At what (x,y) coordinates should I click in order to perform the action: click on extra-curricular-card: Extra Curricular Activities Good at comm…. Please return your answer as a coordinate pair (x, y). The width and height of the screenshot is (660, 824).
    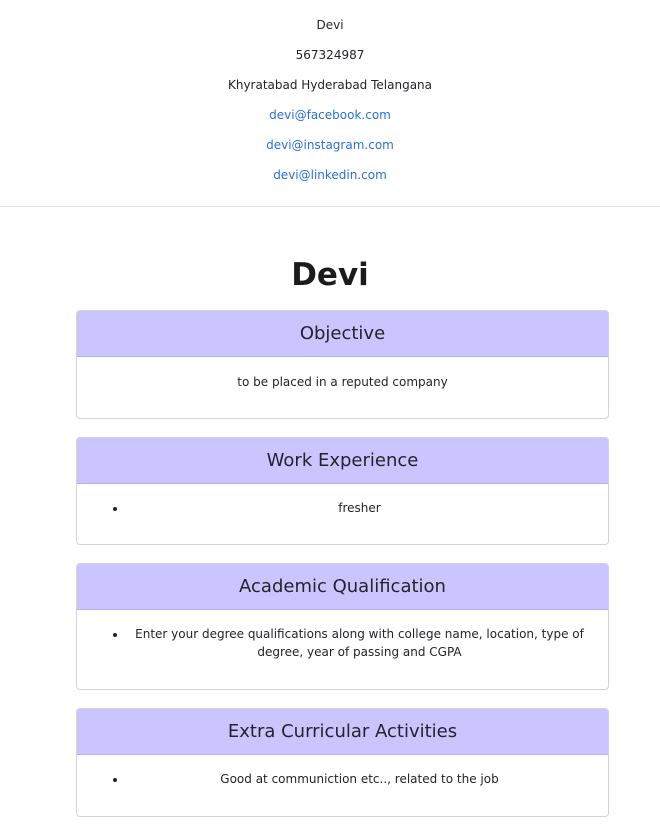
    Looking at the image, I should click on (342, 762).